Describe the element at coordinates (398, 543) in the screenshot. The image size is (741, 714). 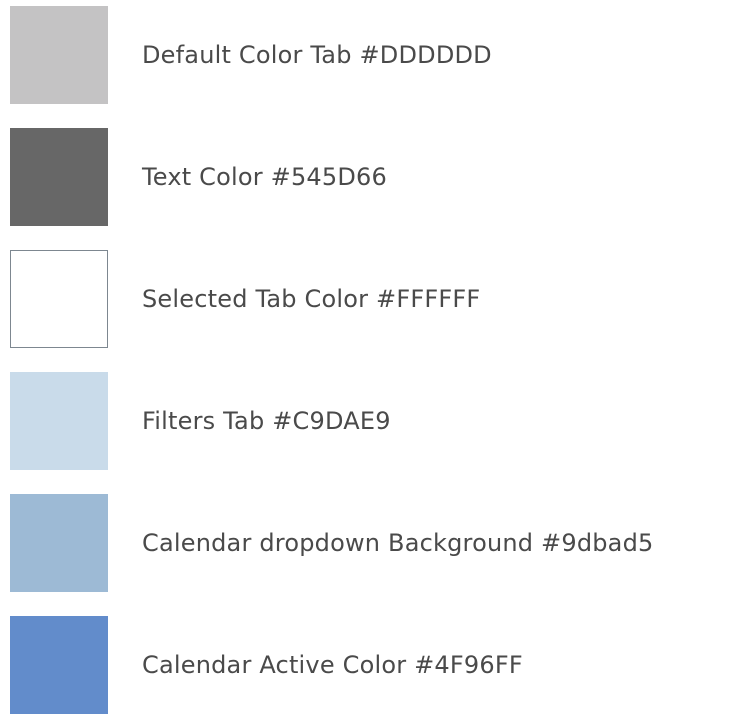
I see `swatch-label: Calendar dropdown Background #9dbad5` at that location.